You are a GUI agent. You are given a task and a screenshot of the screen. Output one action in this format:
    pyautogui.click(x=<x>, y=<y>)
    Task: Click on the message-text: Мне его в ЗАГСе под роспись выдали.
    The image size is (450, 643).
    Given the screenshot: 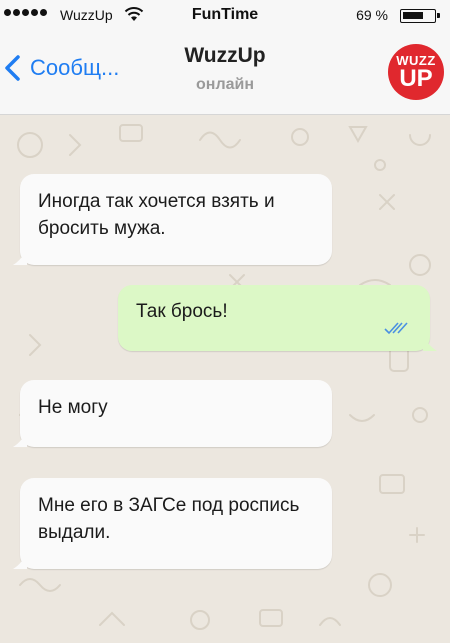 What is the action you would take?
    pyautogui.click(x=169, y=519)
    